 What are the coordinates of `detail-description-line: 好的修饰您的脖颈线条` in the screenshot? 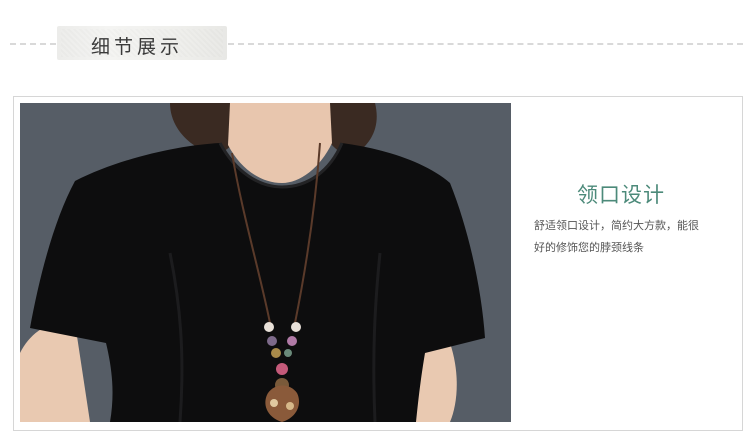 It's located at (589, 247).